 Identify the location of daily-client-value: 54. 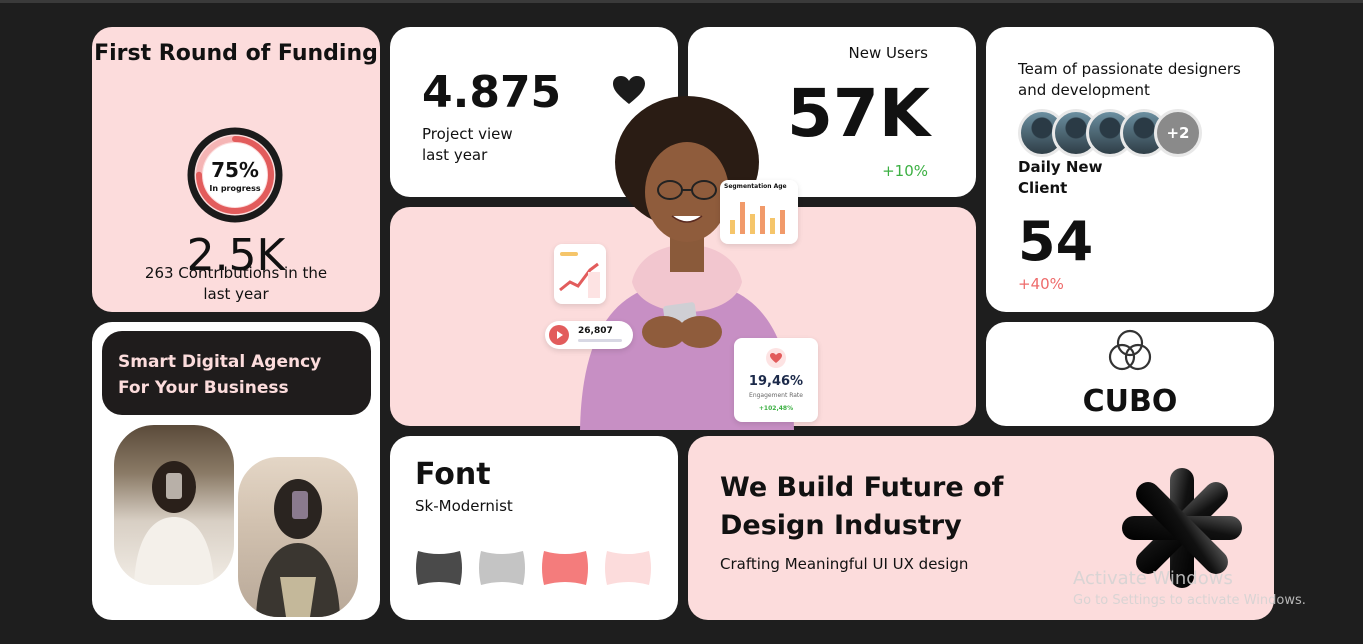
(1056, 241).